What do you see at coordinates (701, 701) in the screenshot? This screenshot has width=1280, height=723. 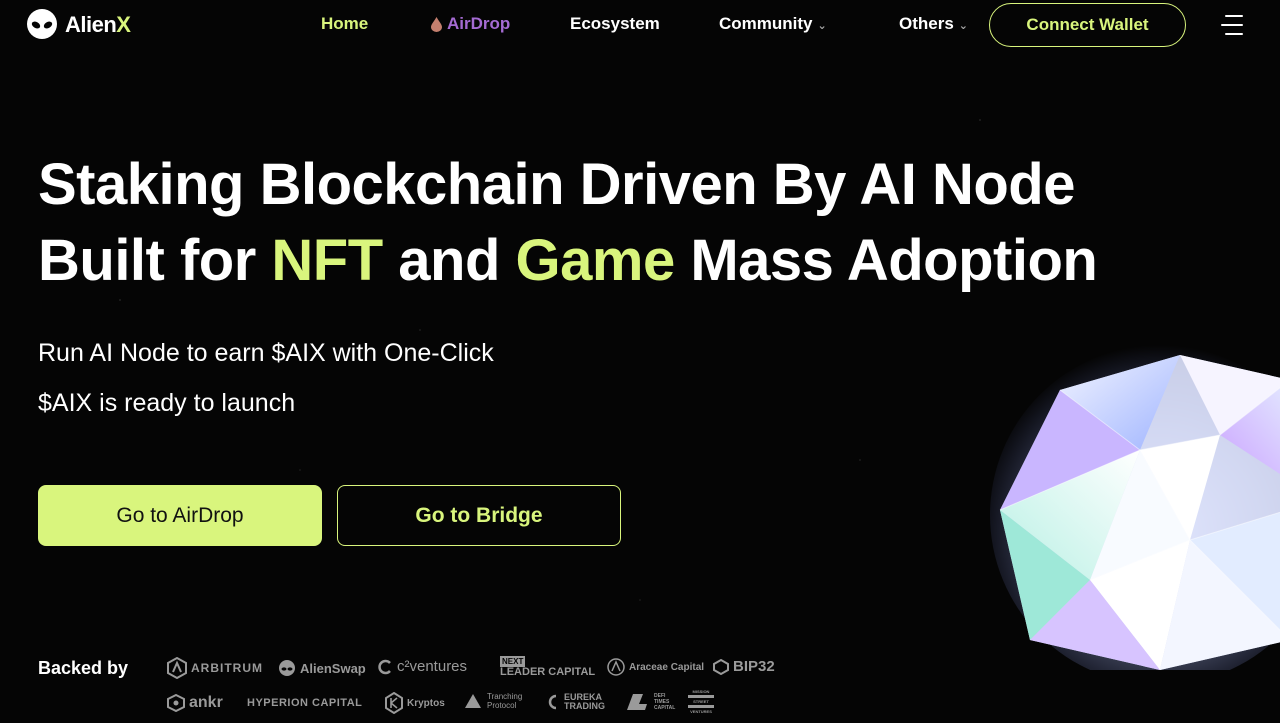 I see `partner-mission-street-ventures: MISSION STREET VENTURES` at bounding box center [701, 701].